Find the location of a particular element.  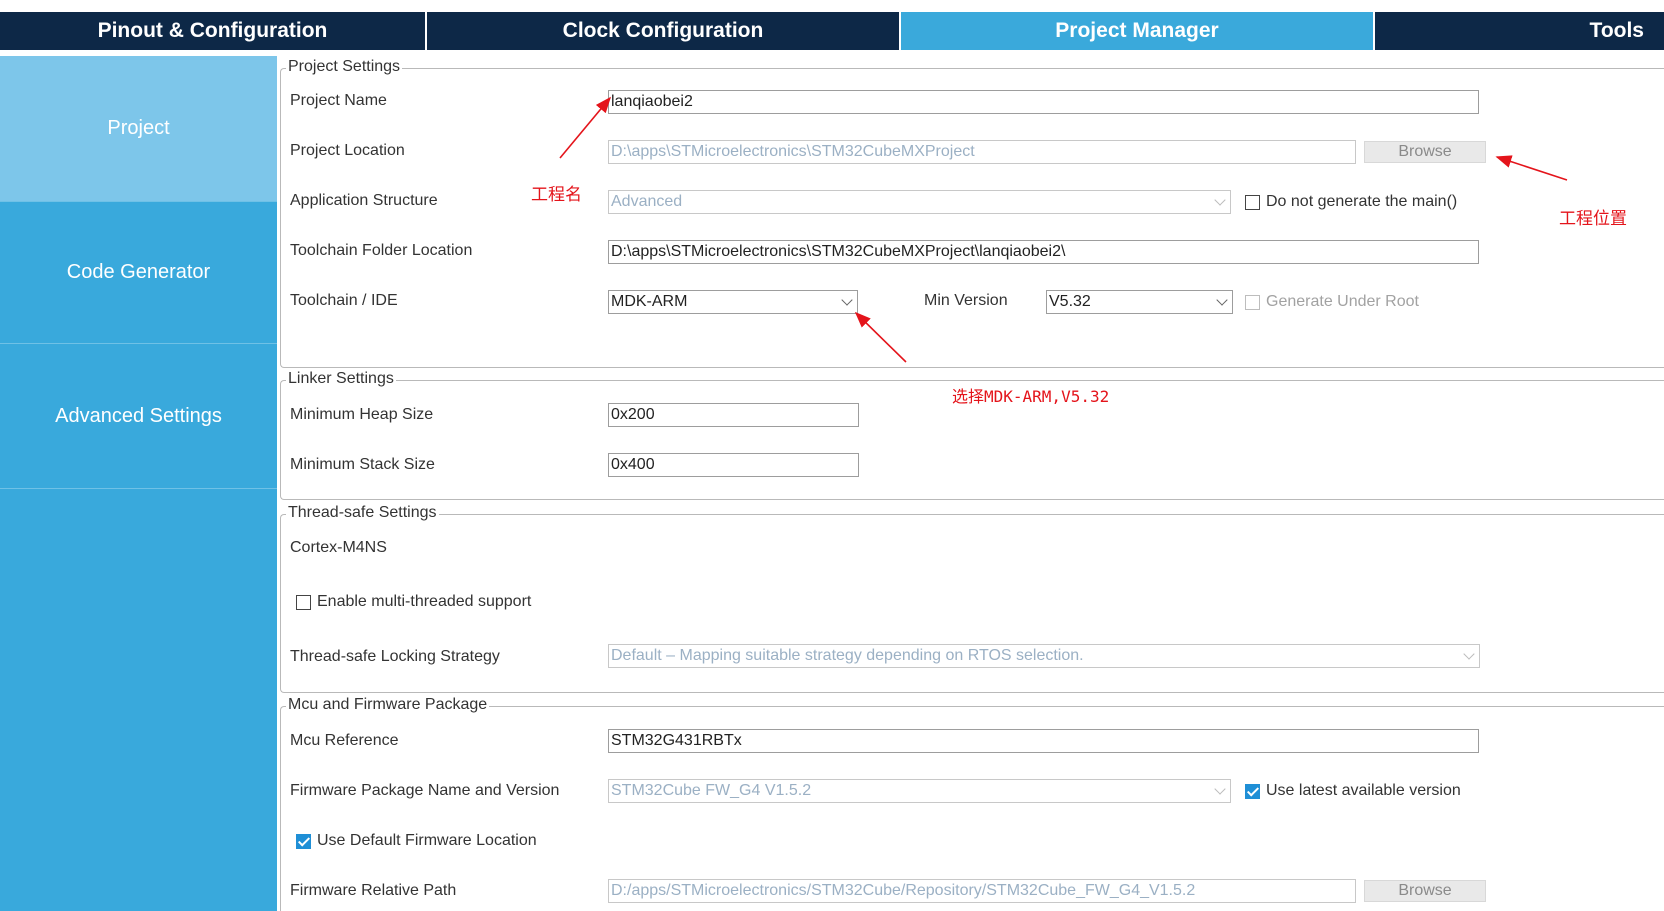

toolchain-ide-select: MDK-ARM is located at coordinates (733, 302).